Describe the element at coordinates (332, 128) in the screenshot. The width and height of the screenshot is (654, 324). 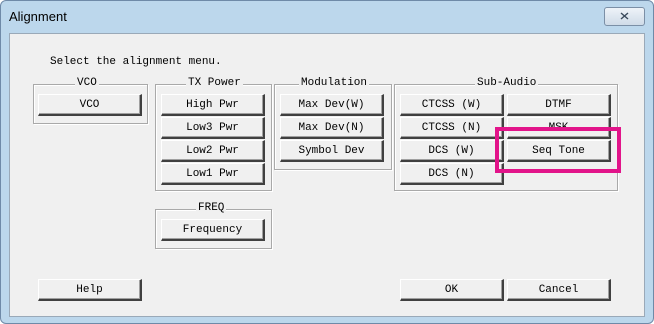
I see `max-dev-n-button: Max Dev(N)` at that location.